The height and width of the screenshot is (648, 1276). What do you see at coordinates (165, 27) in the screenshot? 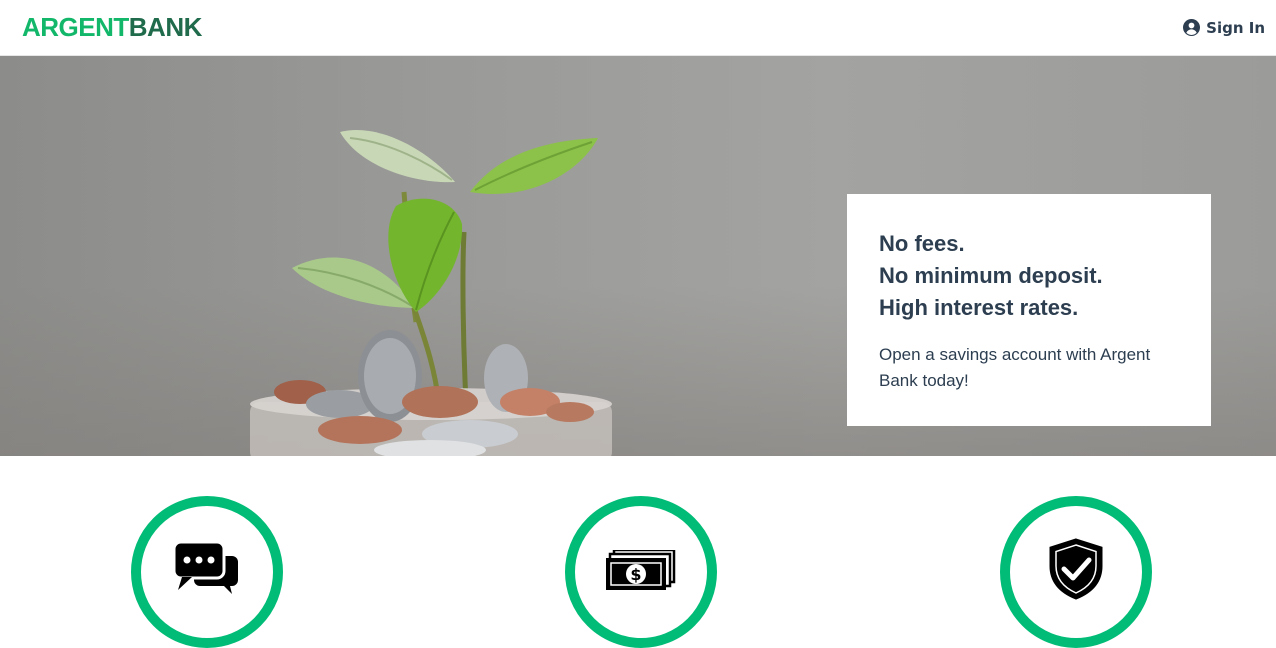
I see `logo-text-bank: BANK` at bounding box center [165, 27].